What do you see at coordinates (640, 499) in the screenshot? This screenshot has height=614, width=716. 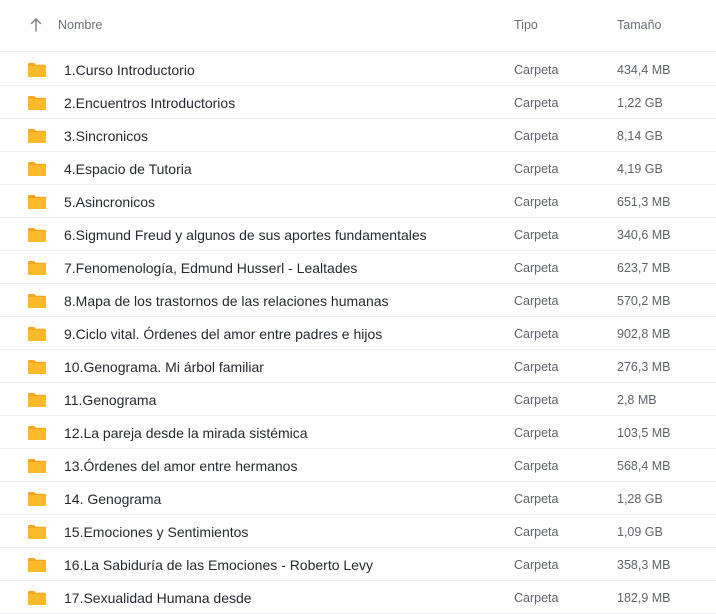 I see `folder-size: 1,28 GB` at bounding box center [640, 499].